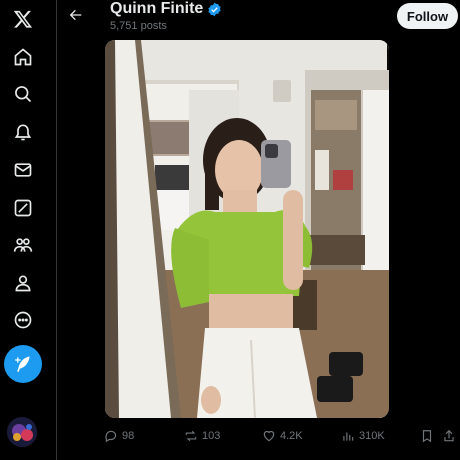 The image size is (460, 460). Describe the element at coordinates (119, 436) in the screenshot. I see `reply-button: 98` at that location.